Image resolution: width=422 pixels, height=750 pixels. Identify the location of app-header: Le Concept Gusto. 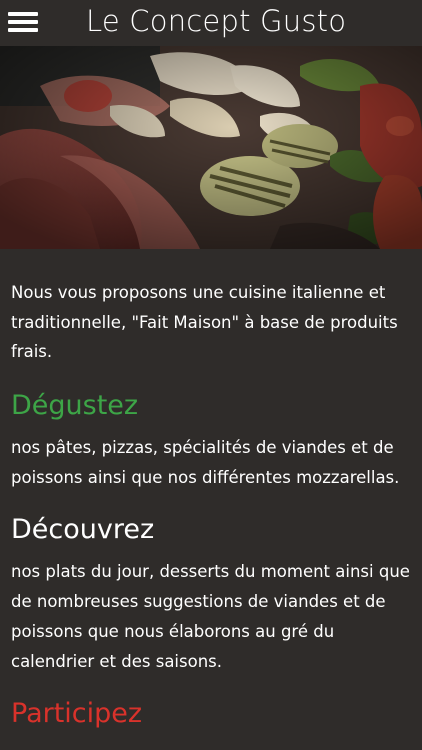
(211, 23).